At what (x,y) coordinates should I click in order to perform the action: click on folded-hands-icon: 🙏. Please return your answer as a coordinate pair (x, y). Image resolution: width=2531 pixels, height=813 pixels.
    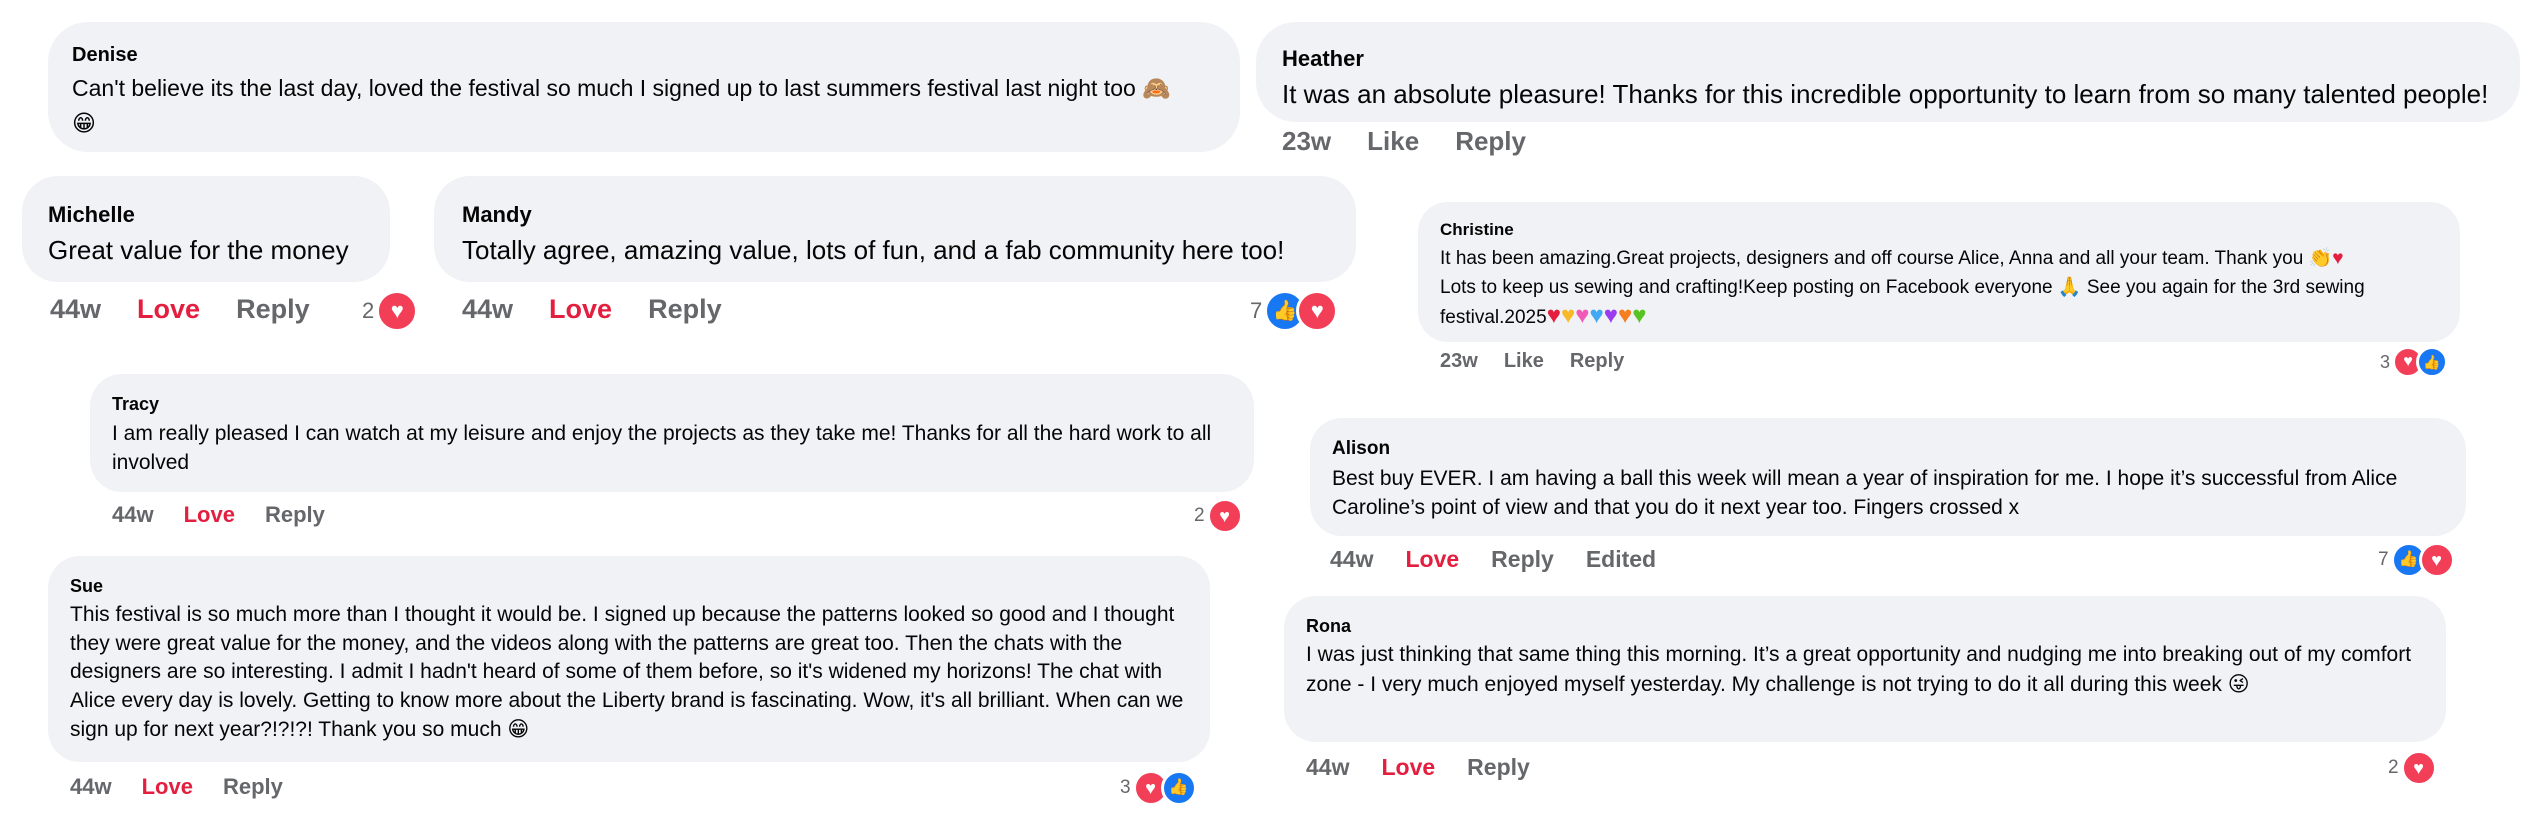
    Looking at the image, I should click on (2069, 287).